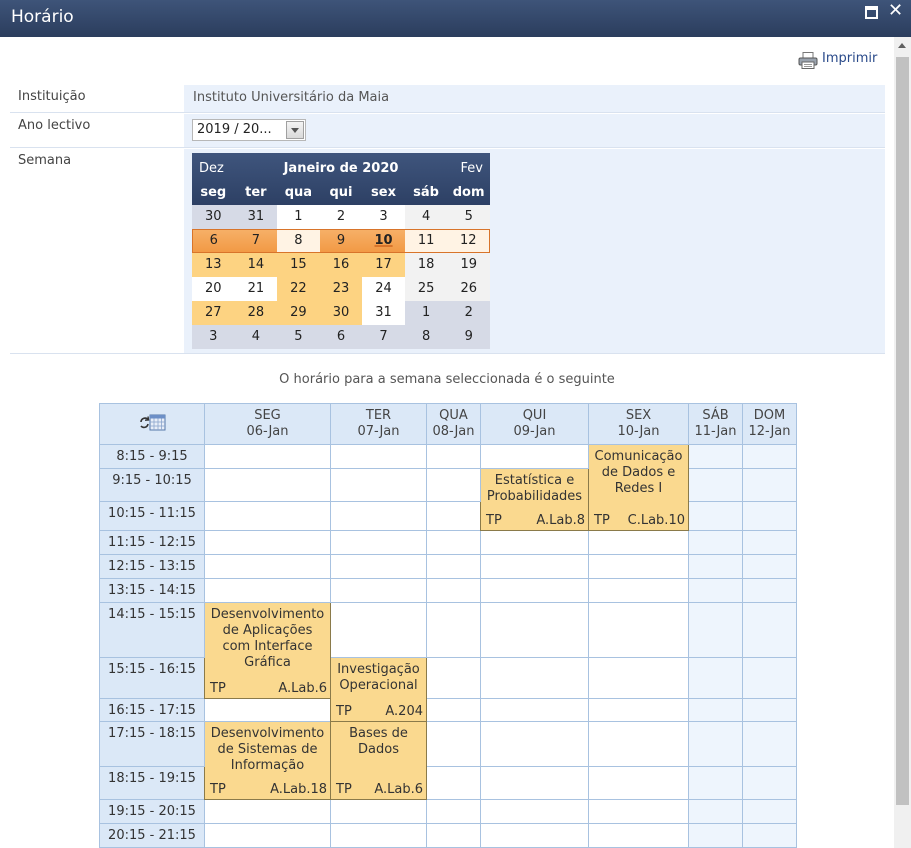 The height and width of the screenshot is (848, 911). What do you see at coordinates (468, 192) in the screenshot?
I see `calendar-weekday: dom` at bounding box center [468, 192].